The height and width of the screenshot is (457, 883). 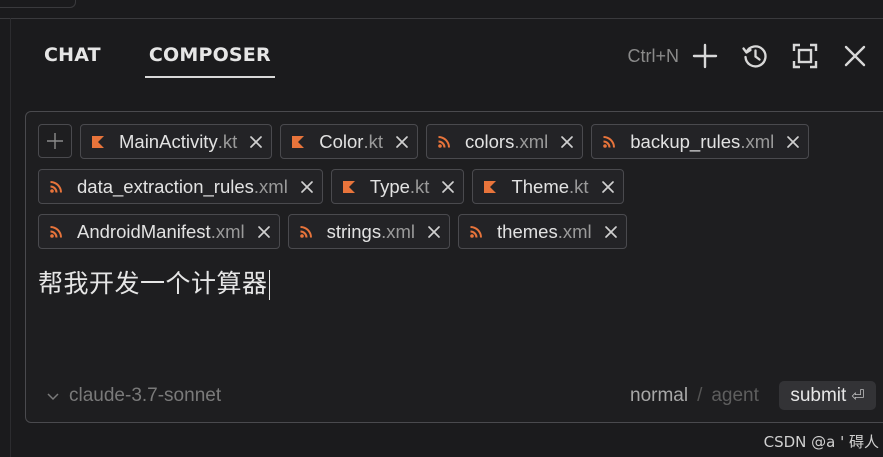 I want to click on file-chip: colors .xml, so click(x=504, y=141).